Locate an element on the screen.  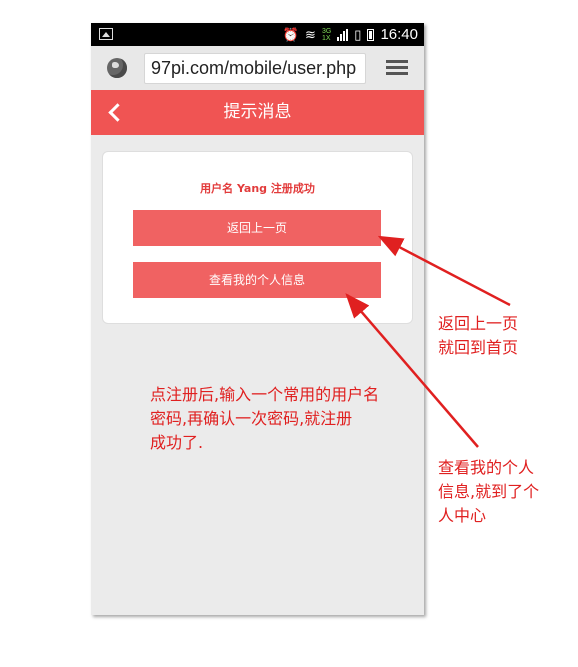
profile-annotation: 查看我的个人 信息,就到了个 人中心 is located at coordinates (488, 492).